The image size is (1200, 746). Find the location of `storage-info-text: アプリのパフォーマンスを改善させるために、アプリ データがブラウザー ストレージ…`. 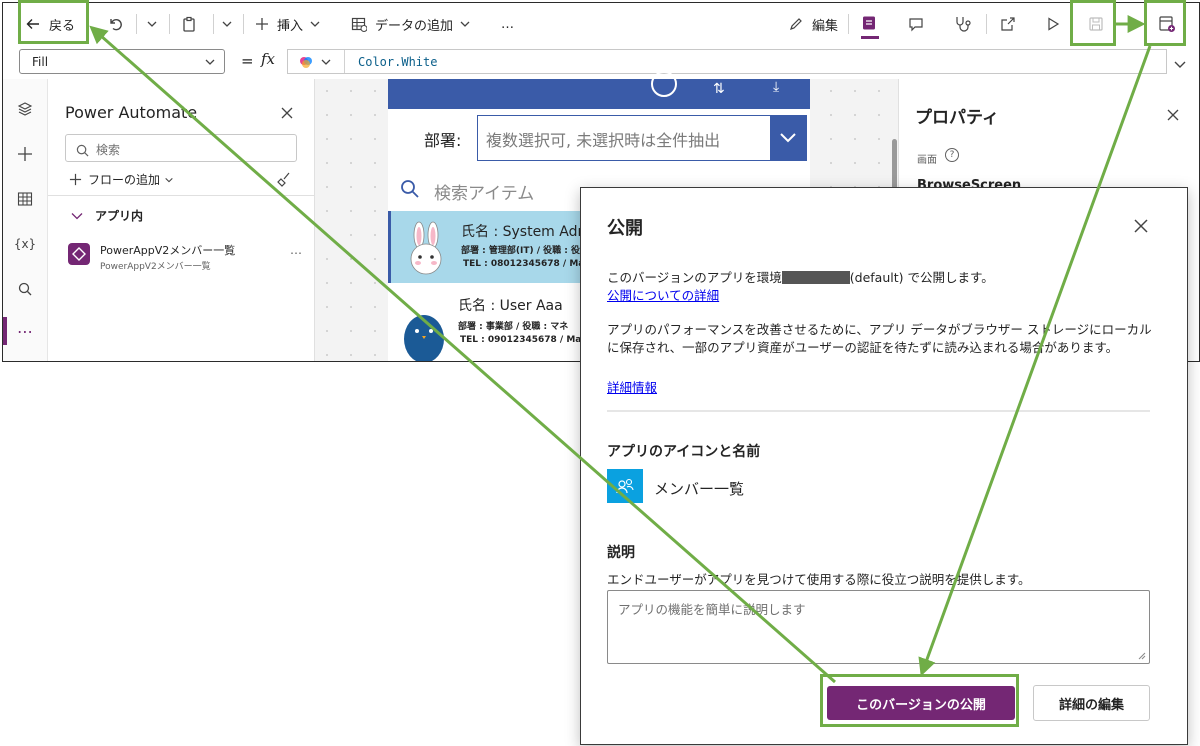

storage-info-text: アプリのパフォーマンスを改善させるために、アプリ データがブラウザー ストレージ… is located at coordinates (879, 338).